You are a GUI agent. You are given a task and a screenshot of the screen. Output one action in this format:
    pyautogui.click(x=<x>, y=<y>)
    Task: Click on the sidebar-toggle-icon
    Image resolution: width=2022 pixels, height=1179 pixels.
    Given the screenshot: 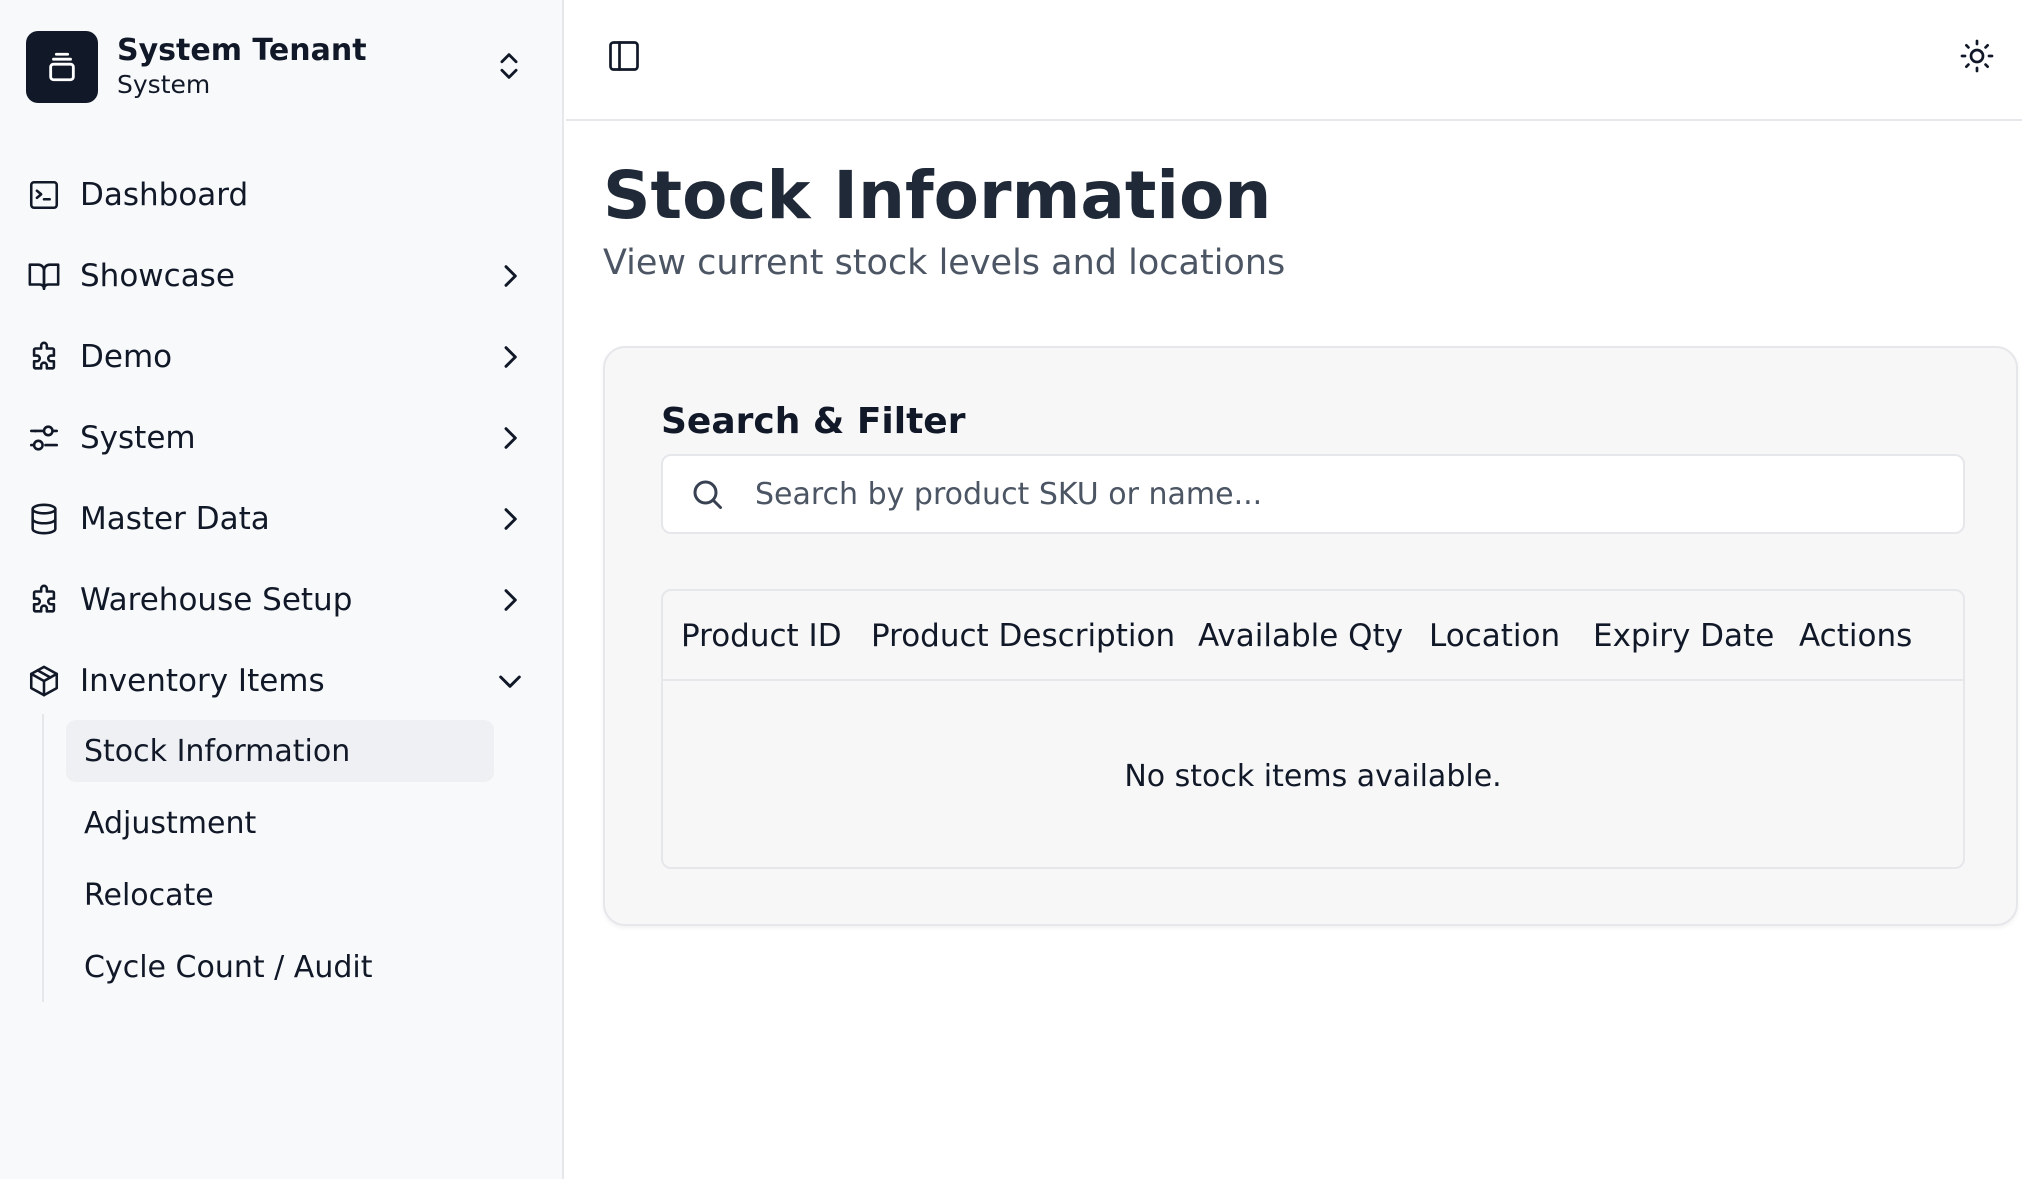 What is the action you would take?
    pyautogui.click(x=624, y=56)
    